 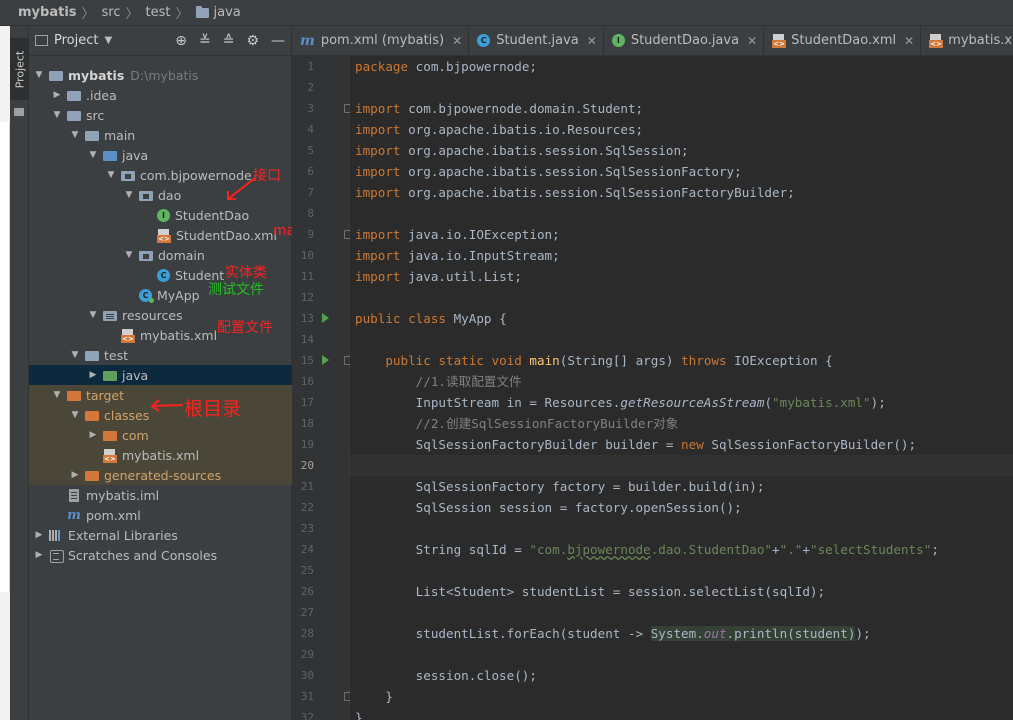 I want to click on tree-node-label: mybatis.xml, so click(x=161, y=455).